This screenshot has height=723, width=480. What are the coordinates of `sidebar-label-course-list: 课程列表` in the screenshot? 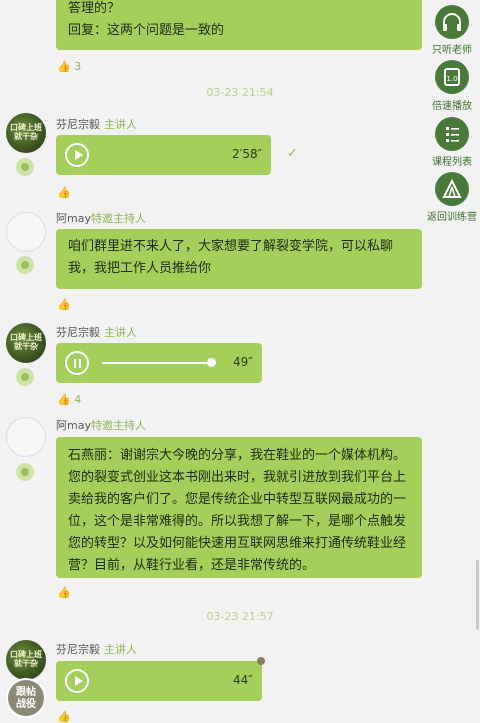 It's located at (448, 160).